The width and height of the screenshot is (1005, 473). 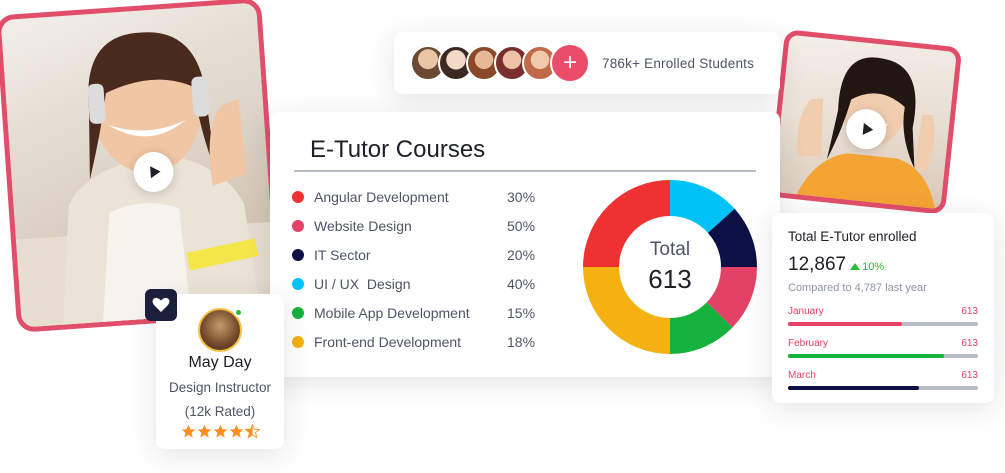 I want to click on month-progress: February 613, so click(x=883, y=348).